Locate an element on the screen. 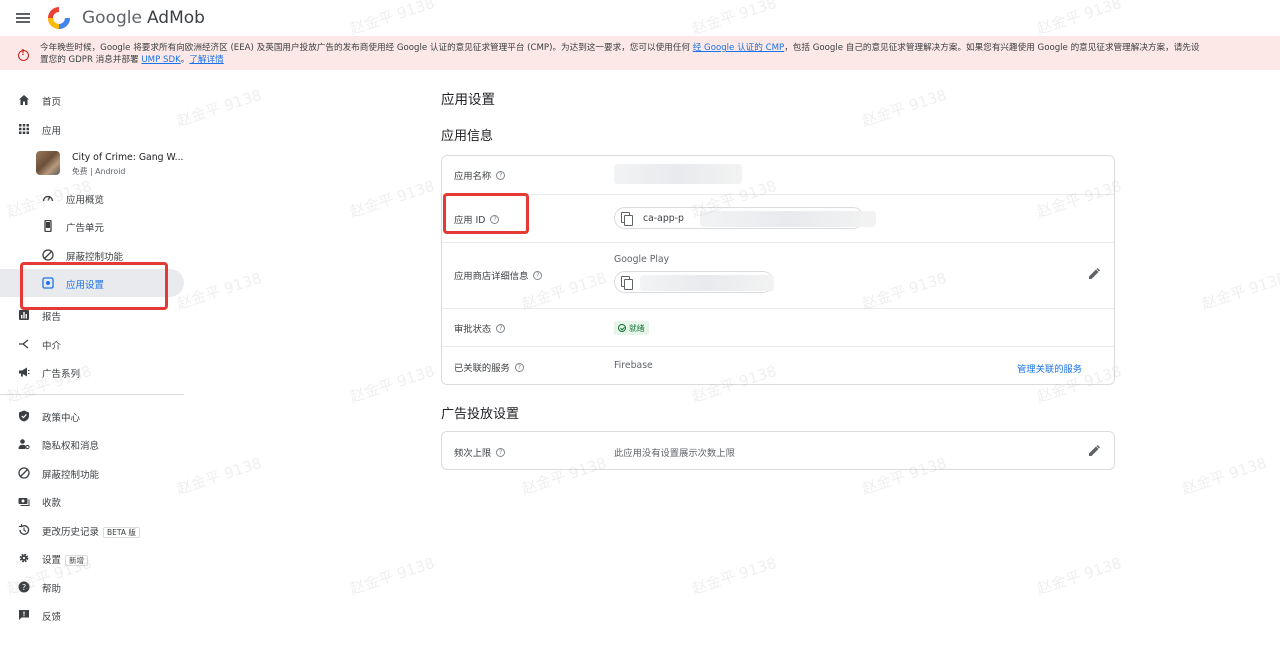  sidebar-item-apps: 应用 is located at coordinates (92, 129).